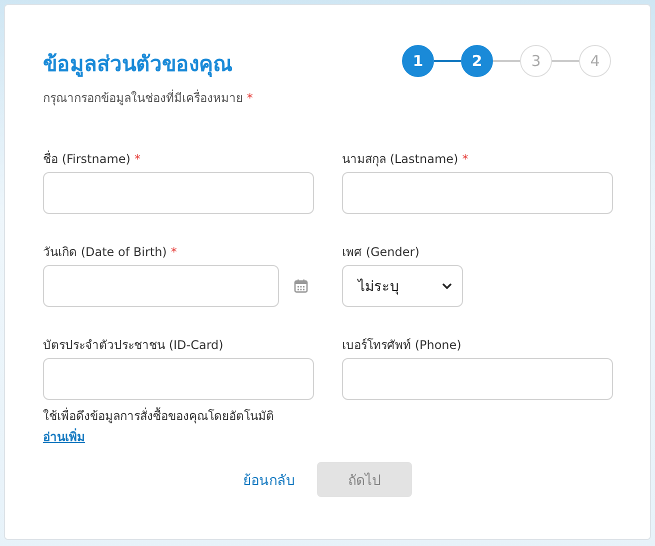 This screenshot has height=546, width=655. Describe the element at coordinates (64, 436) in the screenshot. I see `read-more-link: อ่านเพิ่ม` at that location.